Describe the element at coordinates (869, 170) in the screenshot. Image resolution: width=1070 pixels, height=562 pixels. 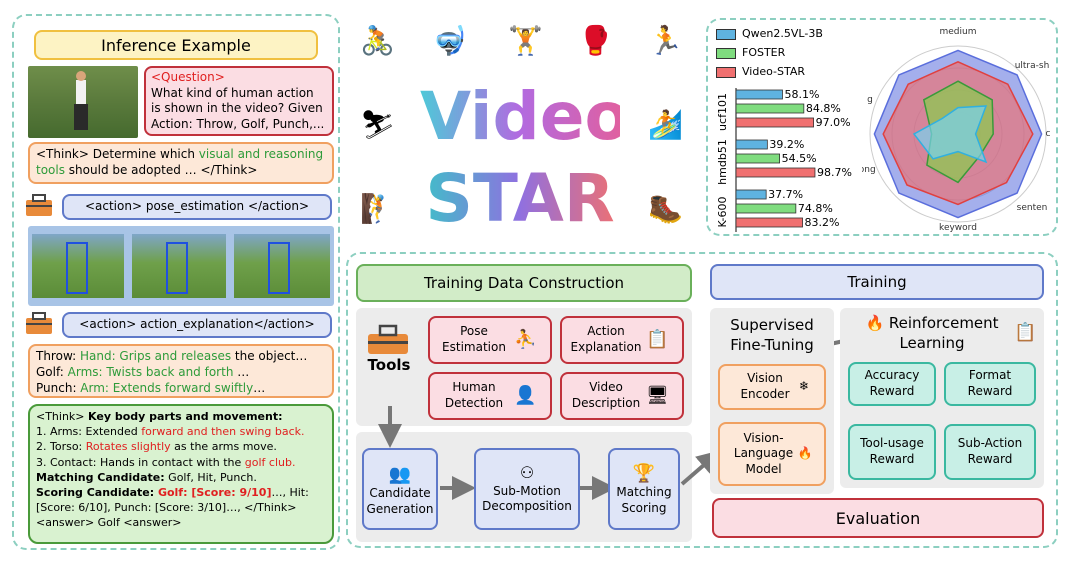
I see `radar-axis-label: long` at that location.